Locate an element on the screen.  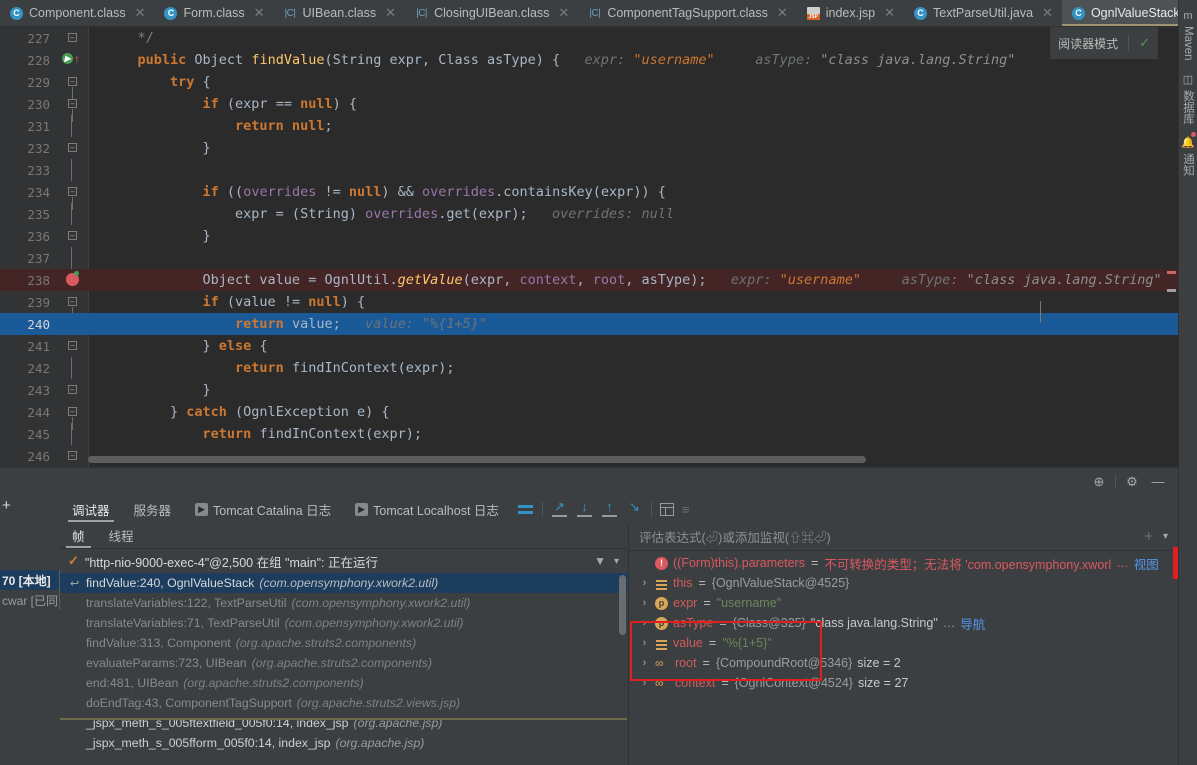
code-line-241: 241 – } else { is located at coordinates (589, 346).